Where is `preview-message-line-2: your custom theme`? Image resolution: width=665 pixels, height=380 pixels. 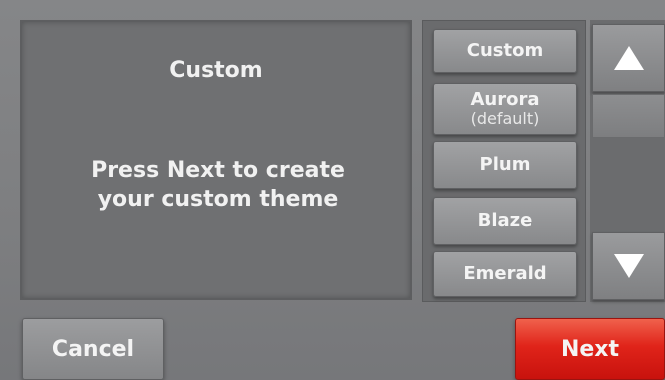 preview-message-line-2: your custom theme is located at coordinates (218, 199).